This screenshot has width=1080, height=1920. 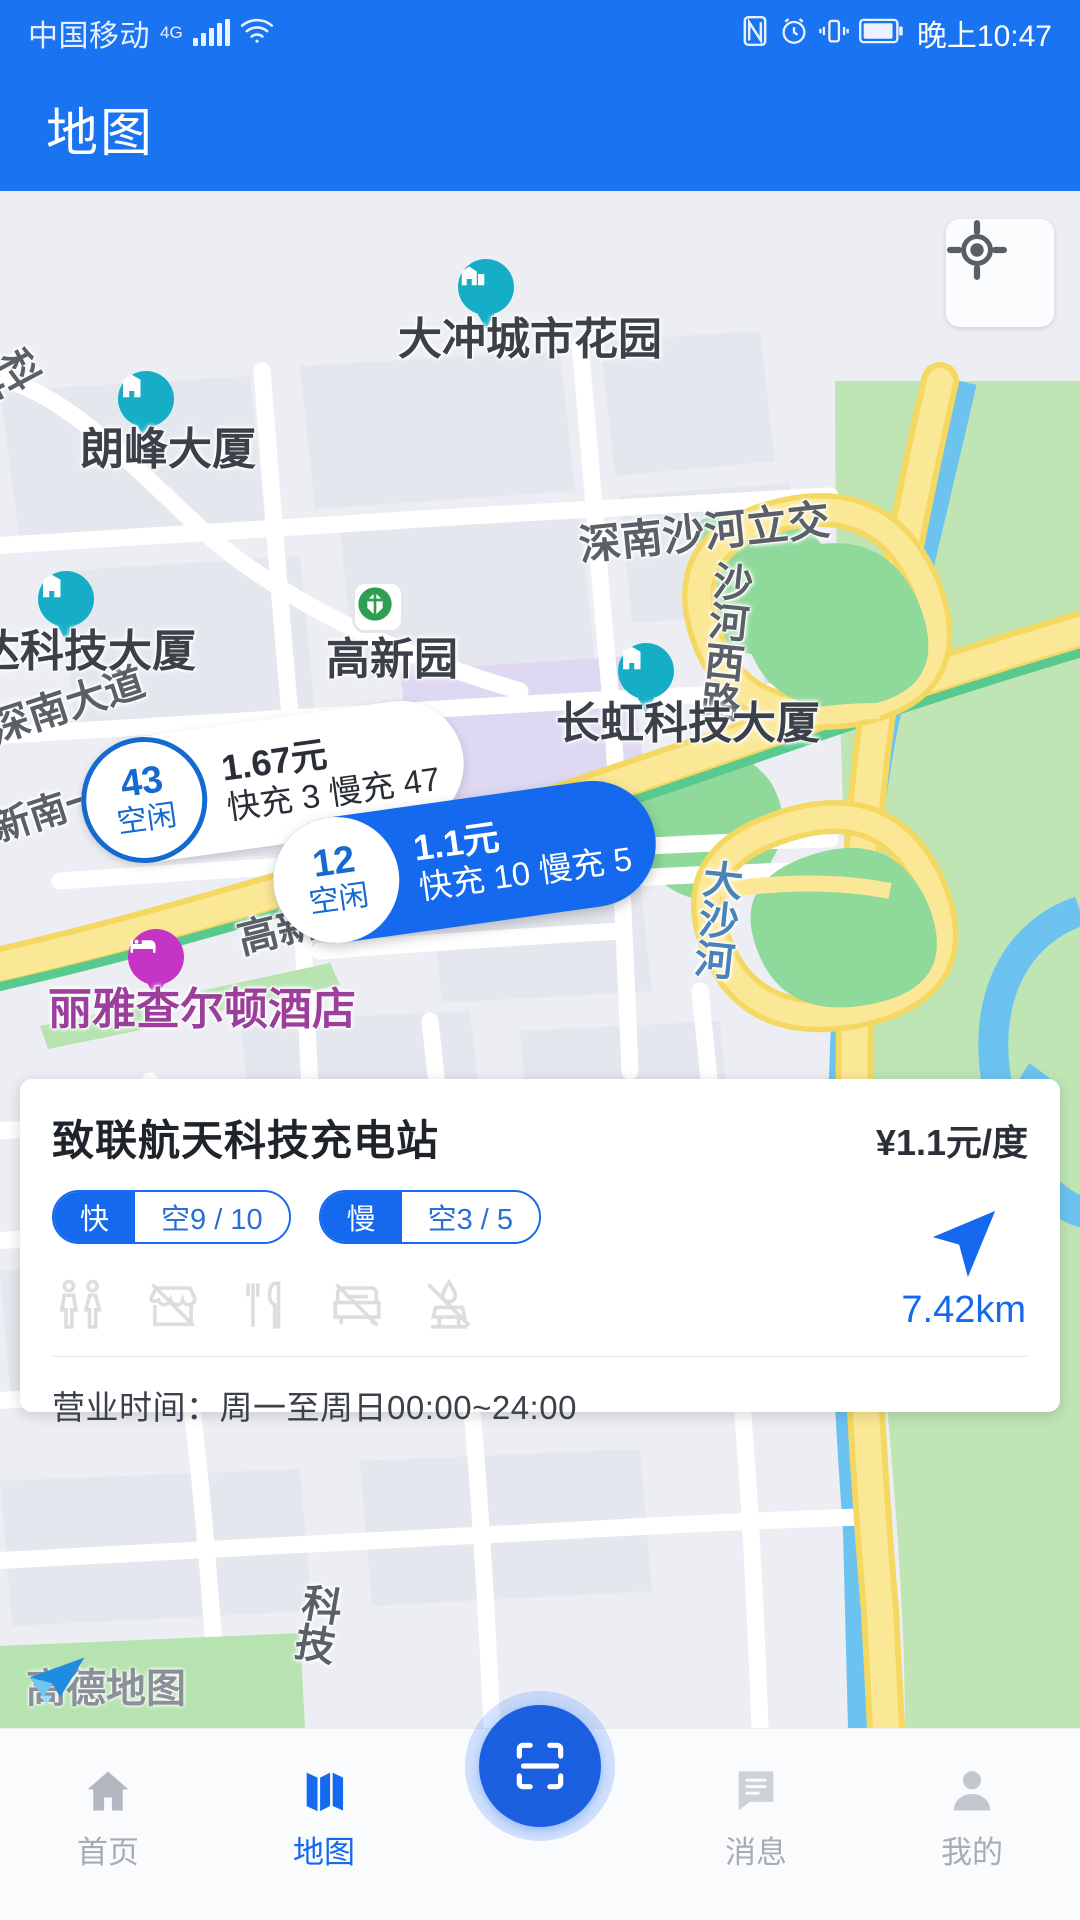 I want to click on person-icon, so click(x=972, y=1791).